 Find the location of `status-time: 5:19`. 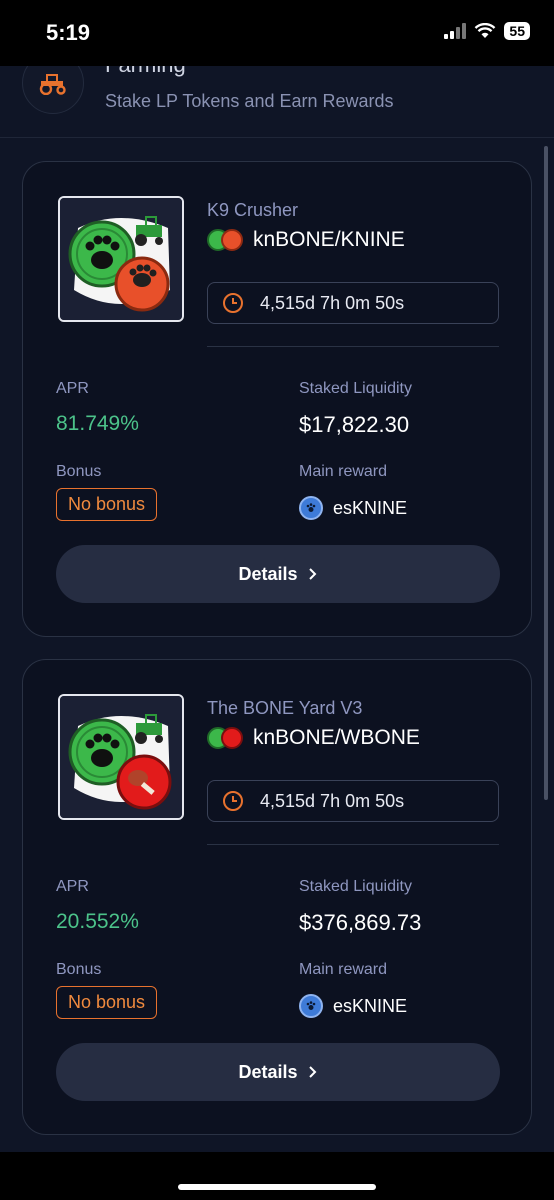

status-time: 5:19 is located at coordinates (68, 32).